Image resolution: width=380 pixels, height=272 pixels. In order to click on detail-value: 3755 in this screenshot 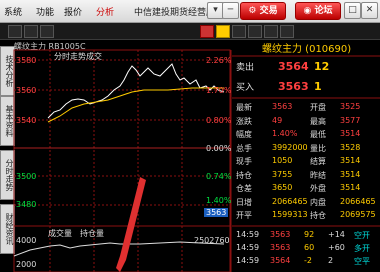, I will do `click(282, 174)`.